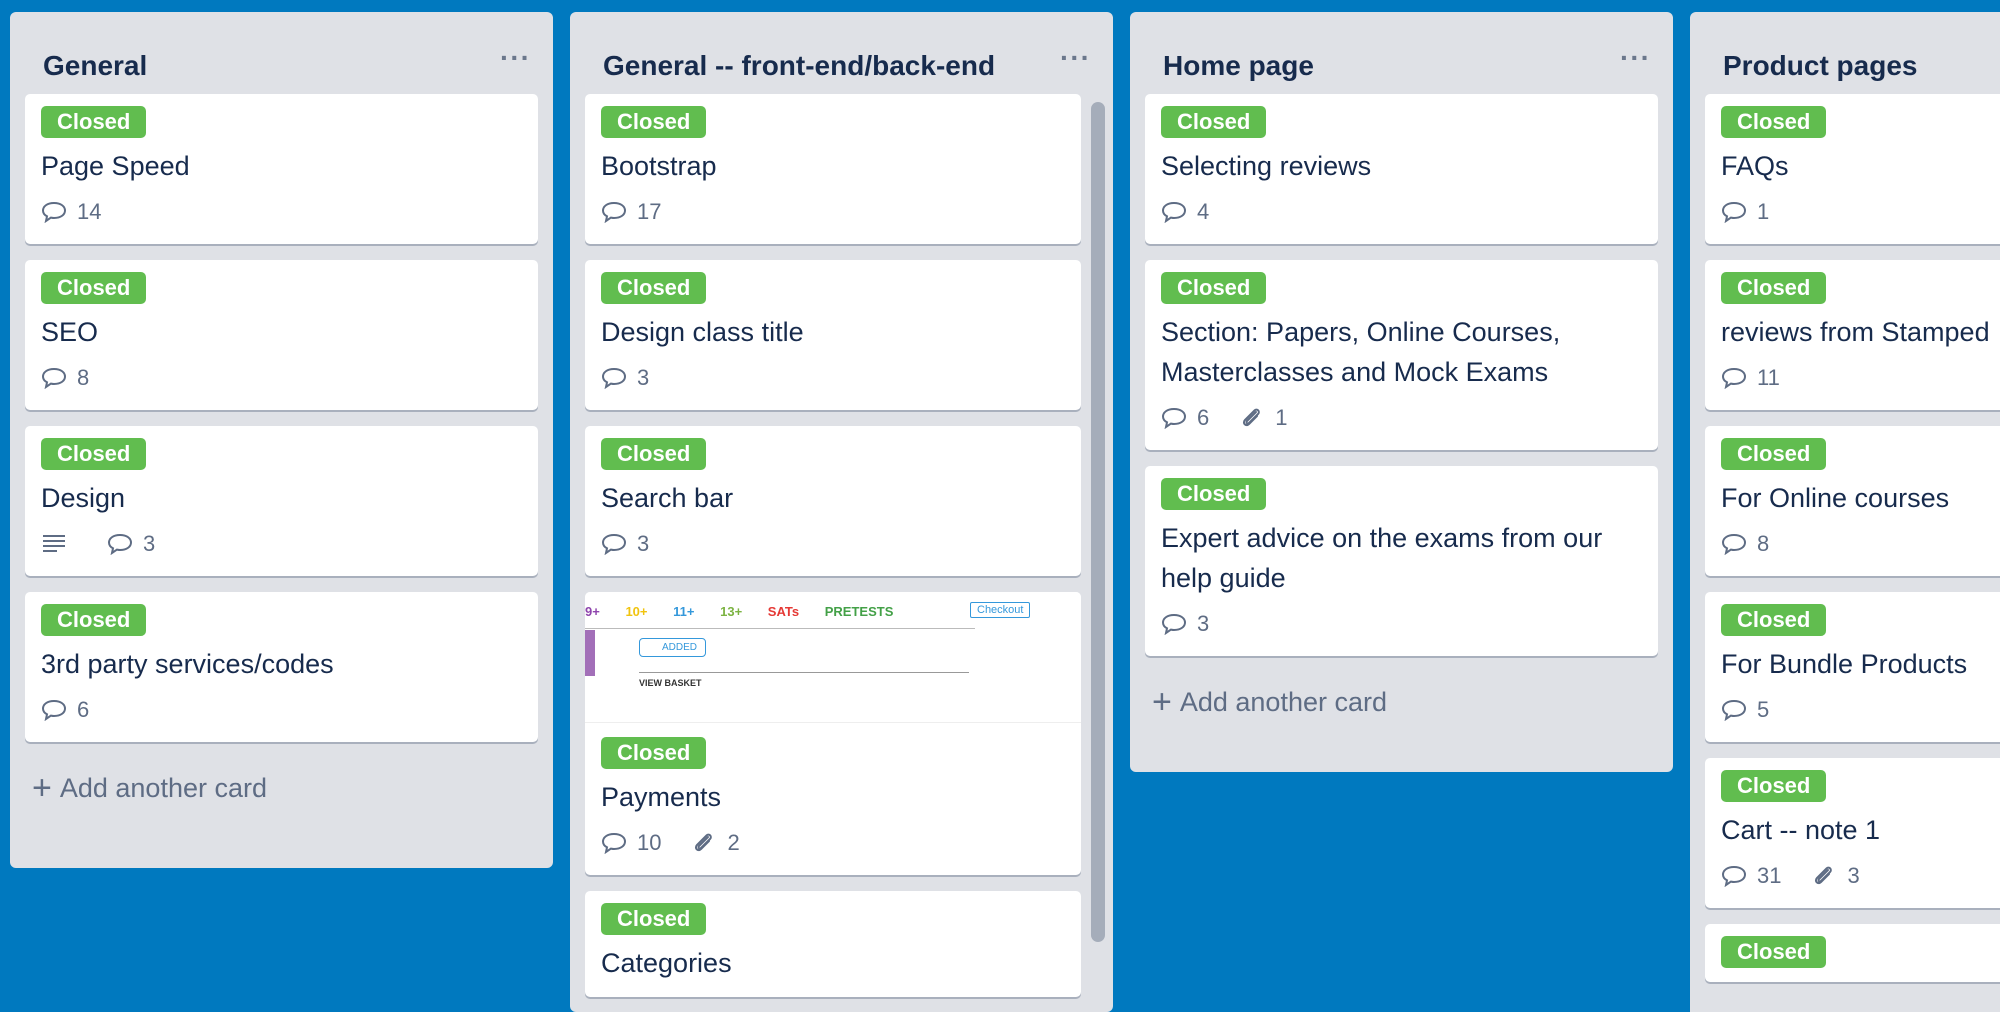  What do you see at coordinates (1203, 417) in the screenshot?
I see `comment-count: 6` at bounding box center [1203, 417].